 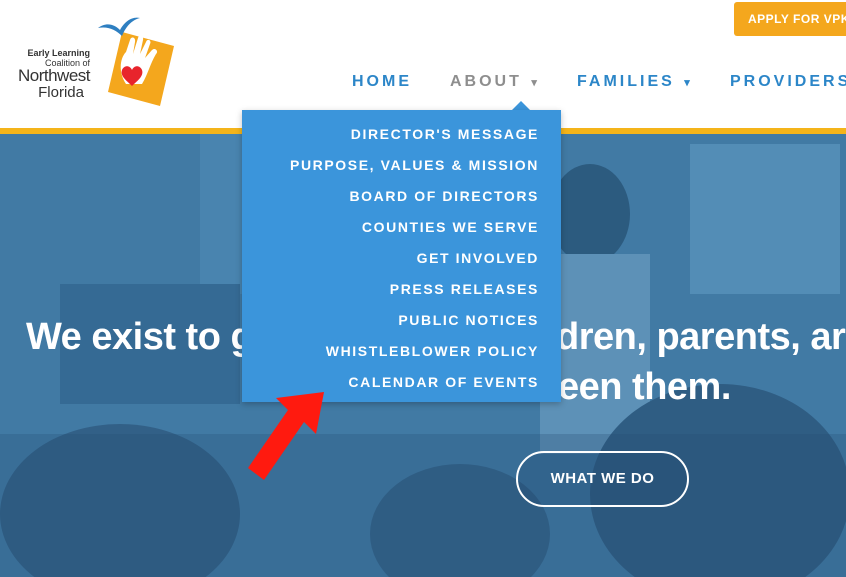 I want to click on menu-item-press-releases: PRESS RELEASES, so click(x=464, y=289).